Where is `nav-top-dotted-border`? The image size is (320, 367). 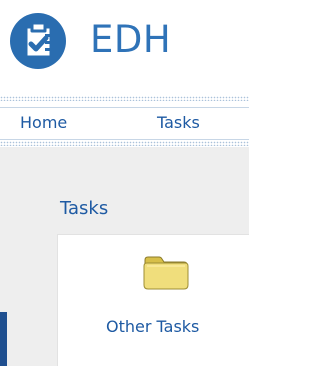
nav-top-dotted-border is located at coordinates (124, 98).